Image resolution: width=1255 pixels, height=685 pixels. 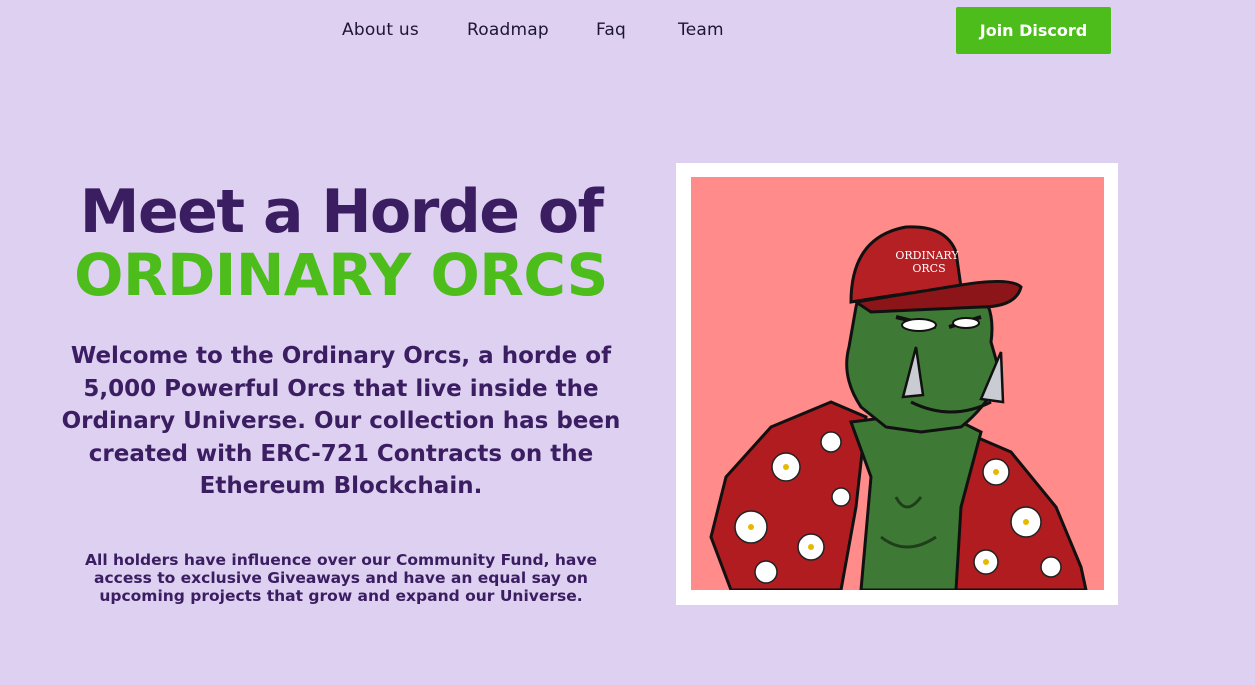 I want to click on hero-headline: Meet a Horde of, so click(x=341, y=212).